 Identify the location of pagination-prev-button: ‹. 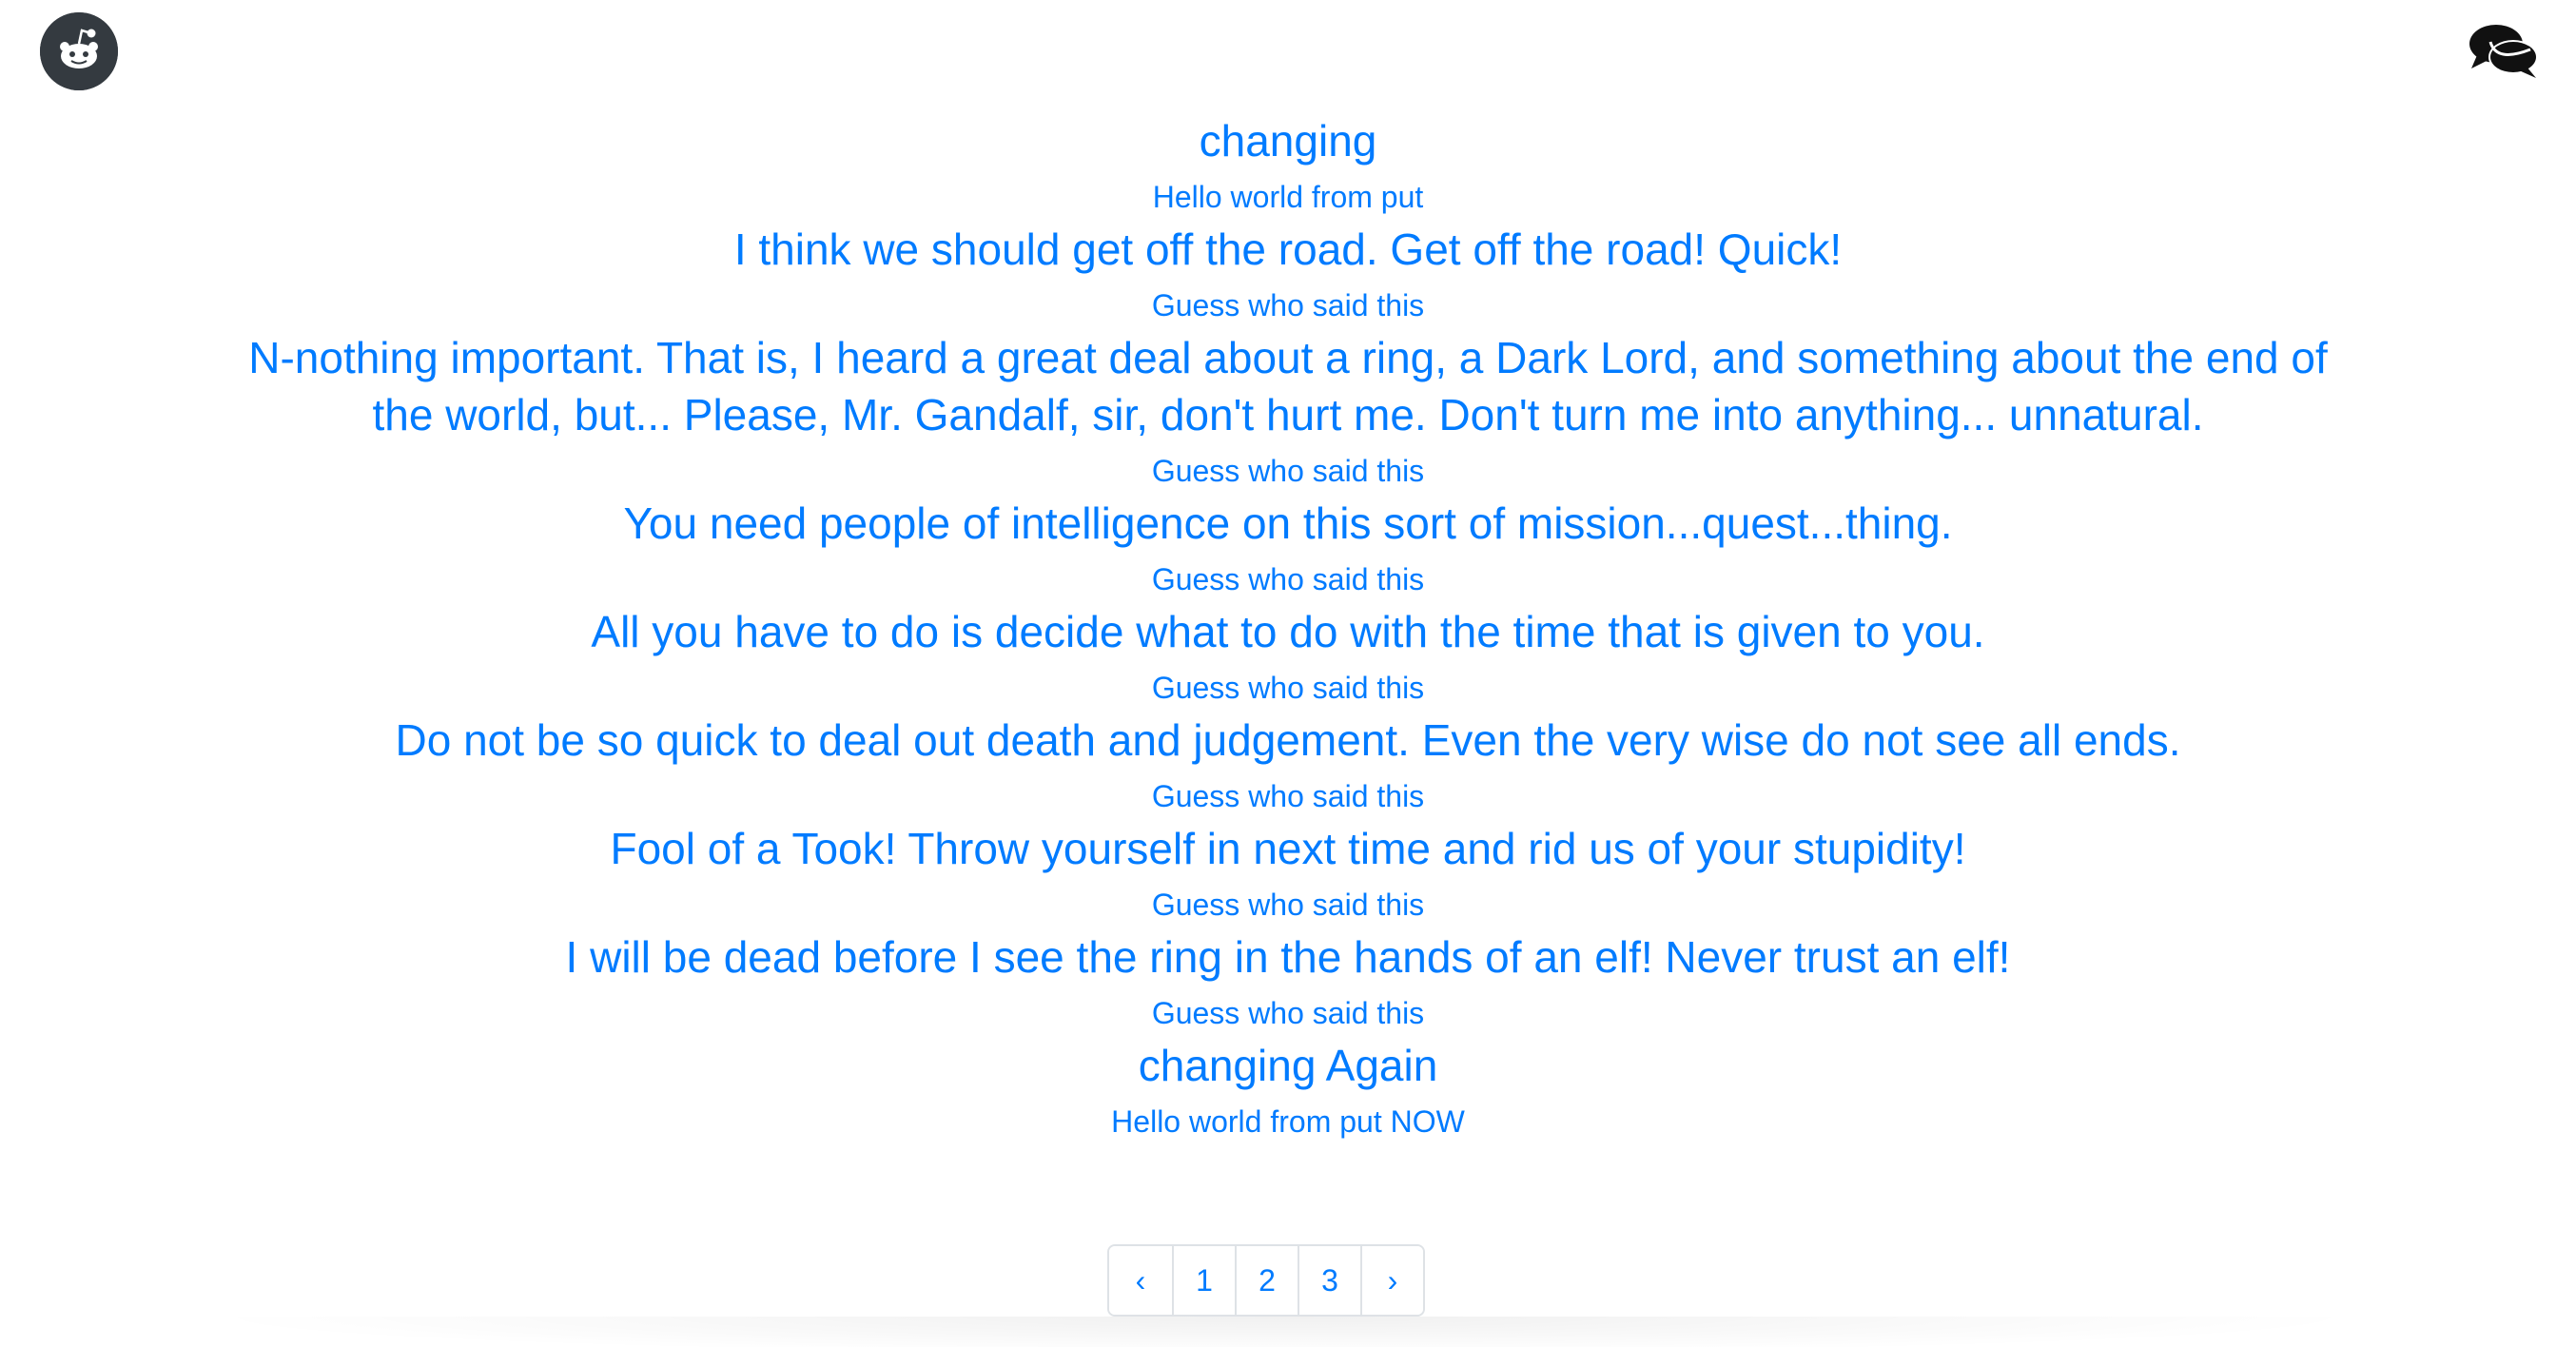
(1141, 1280).